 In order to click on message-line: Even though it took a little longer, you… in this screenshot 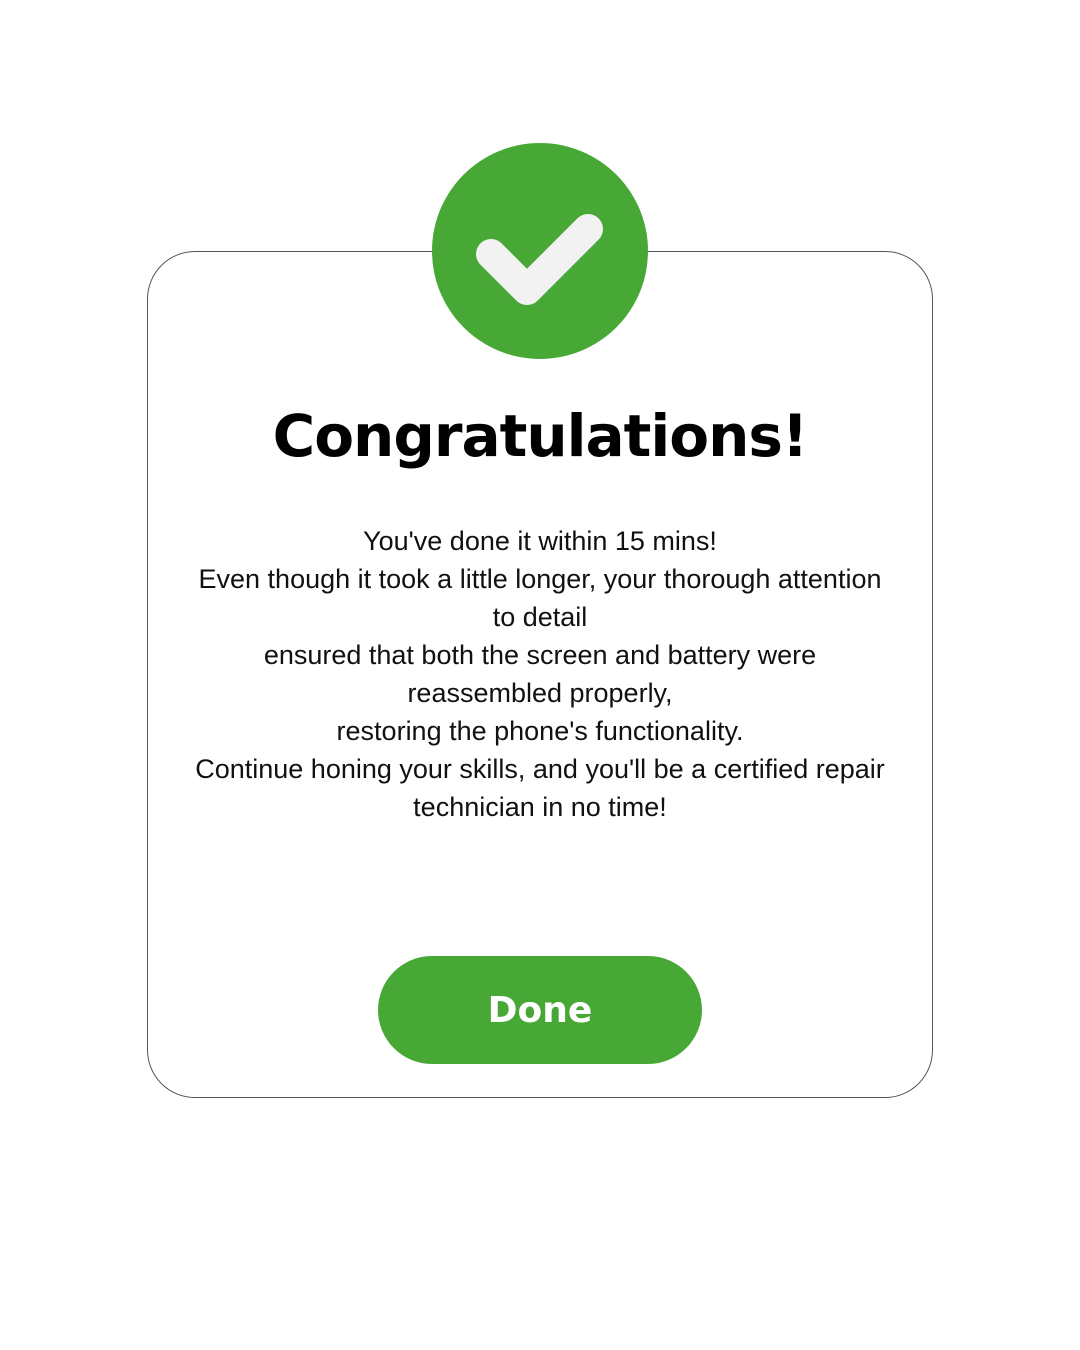, I will do `click(540, 598)`.